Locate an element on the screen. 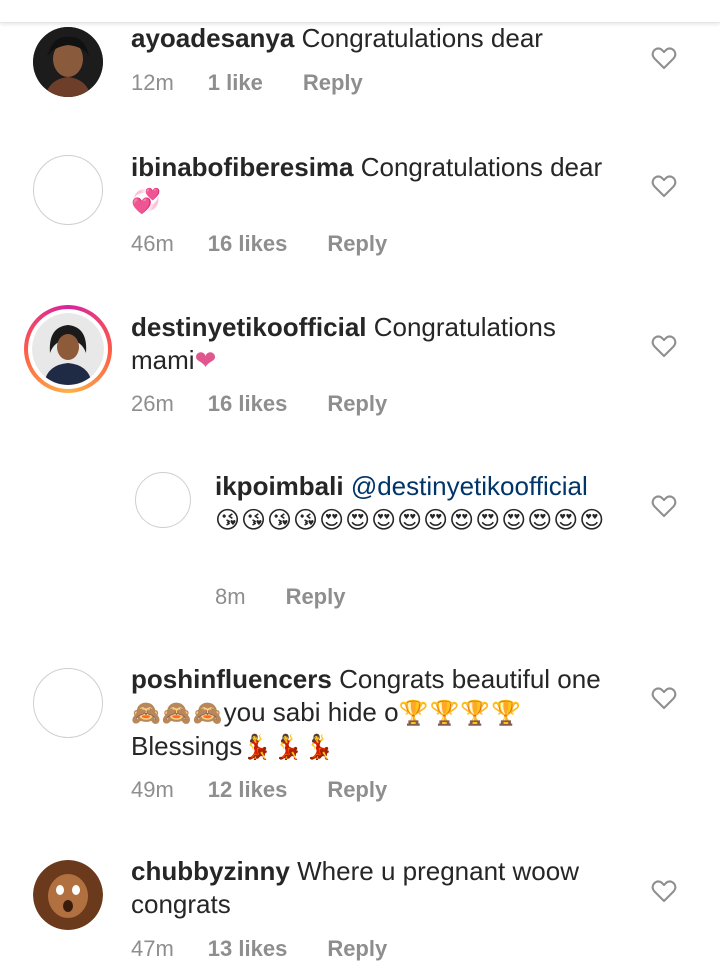  comment-body: Blessings is located at coordinates (187, 746).